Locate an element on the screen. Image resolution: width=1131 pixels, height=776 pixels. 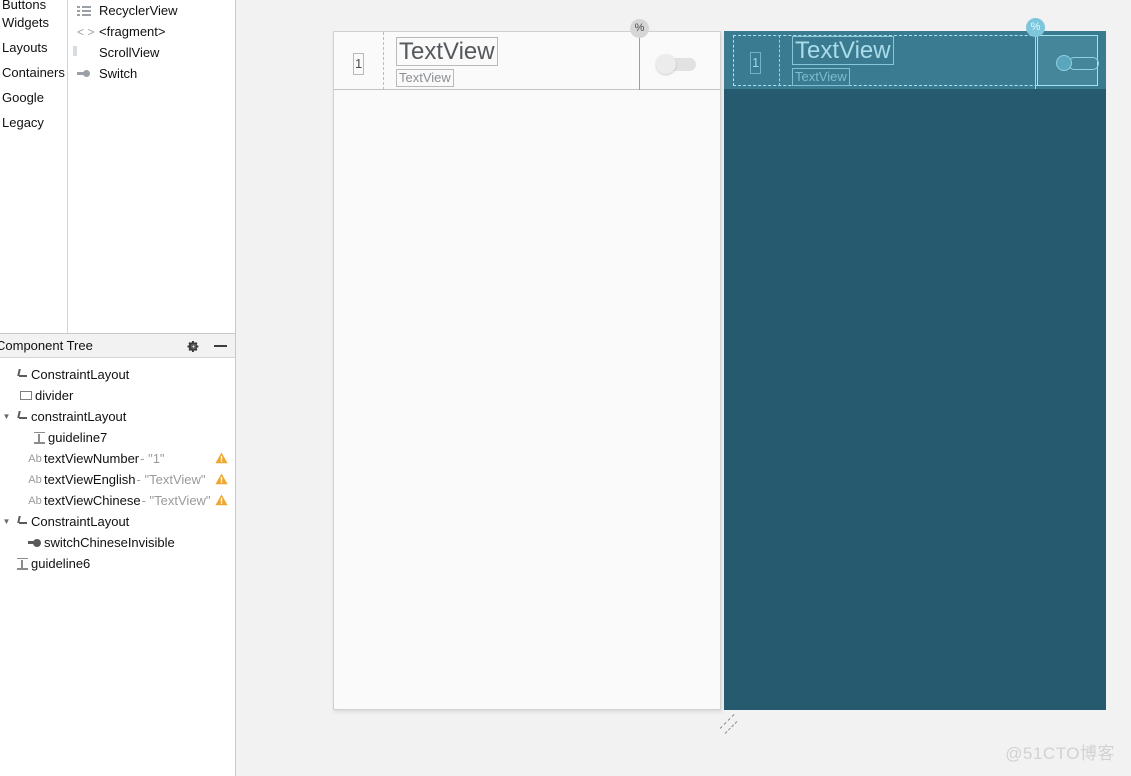
design-guideline6 is located at coordinates (639, 61).